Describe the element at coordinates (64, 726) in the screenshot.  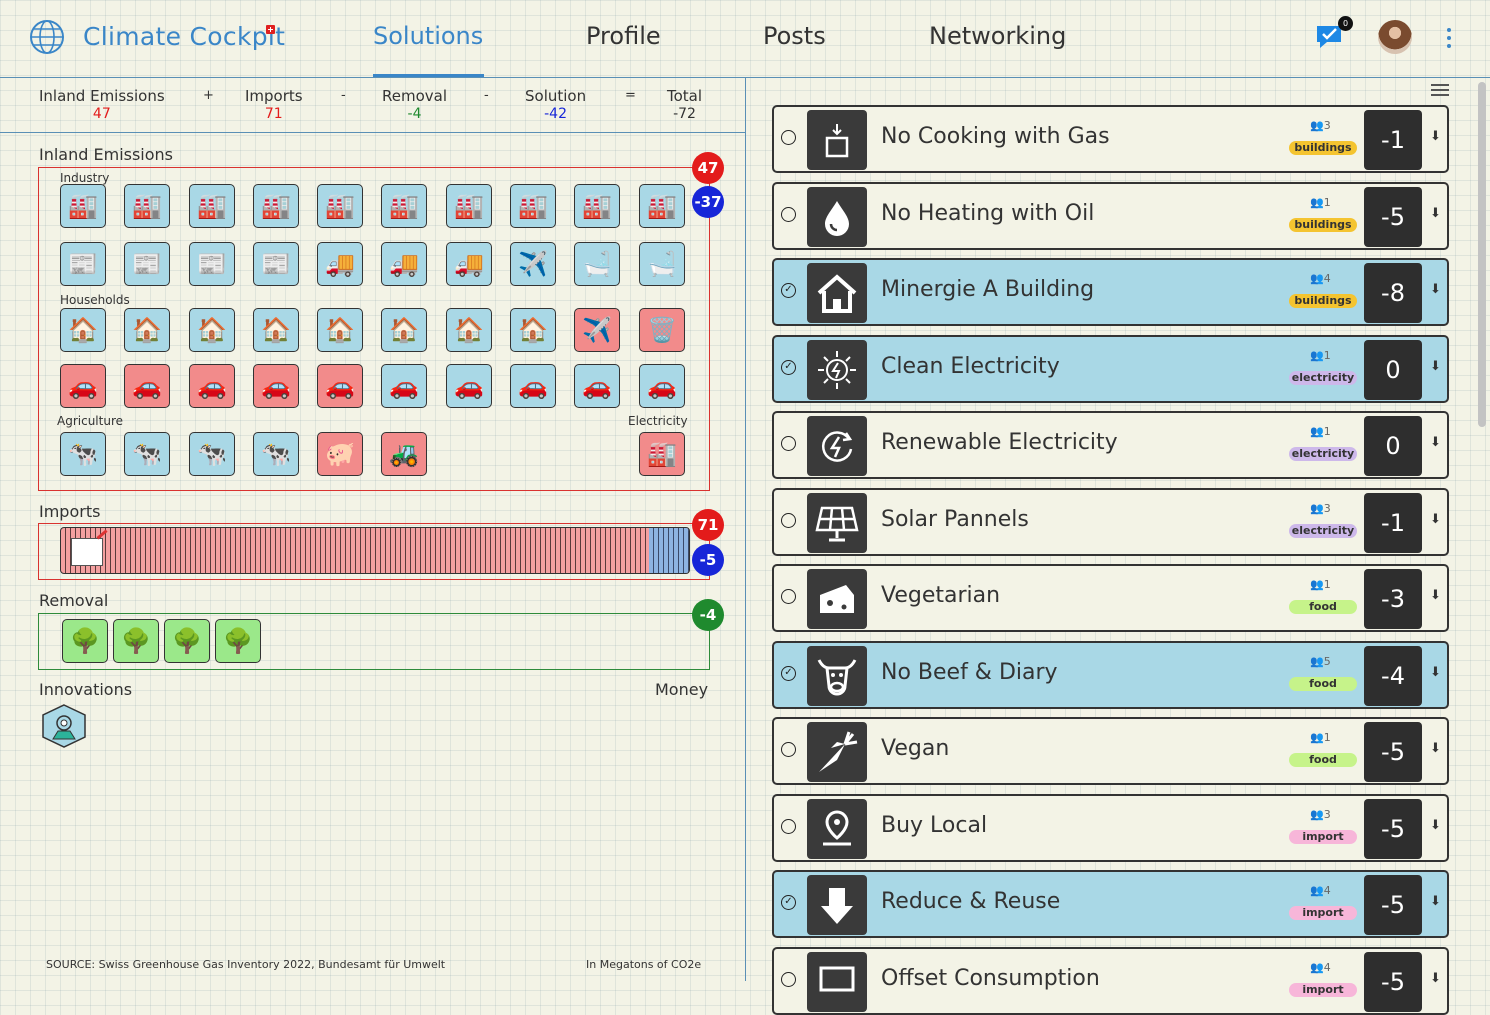
I see `innovation-lab-icon` at that location.